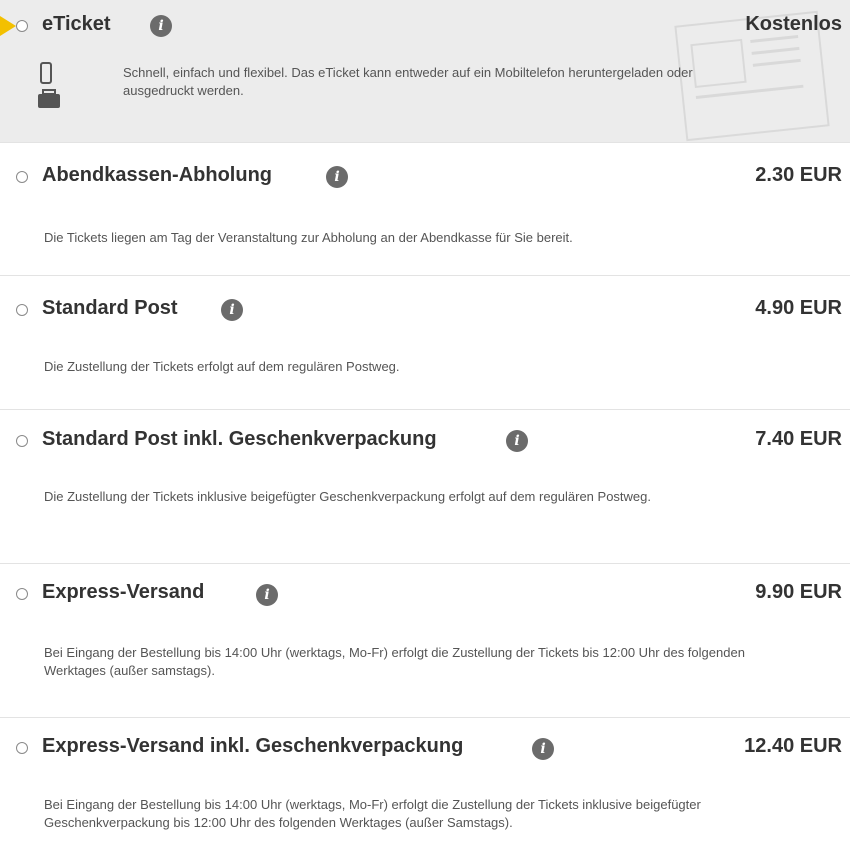  I want to click on option-price: 4.90 EUR, so click(798, 308).